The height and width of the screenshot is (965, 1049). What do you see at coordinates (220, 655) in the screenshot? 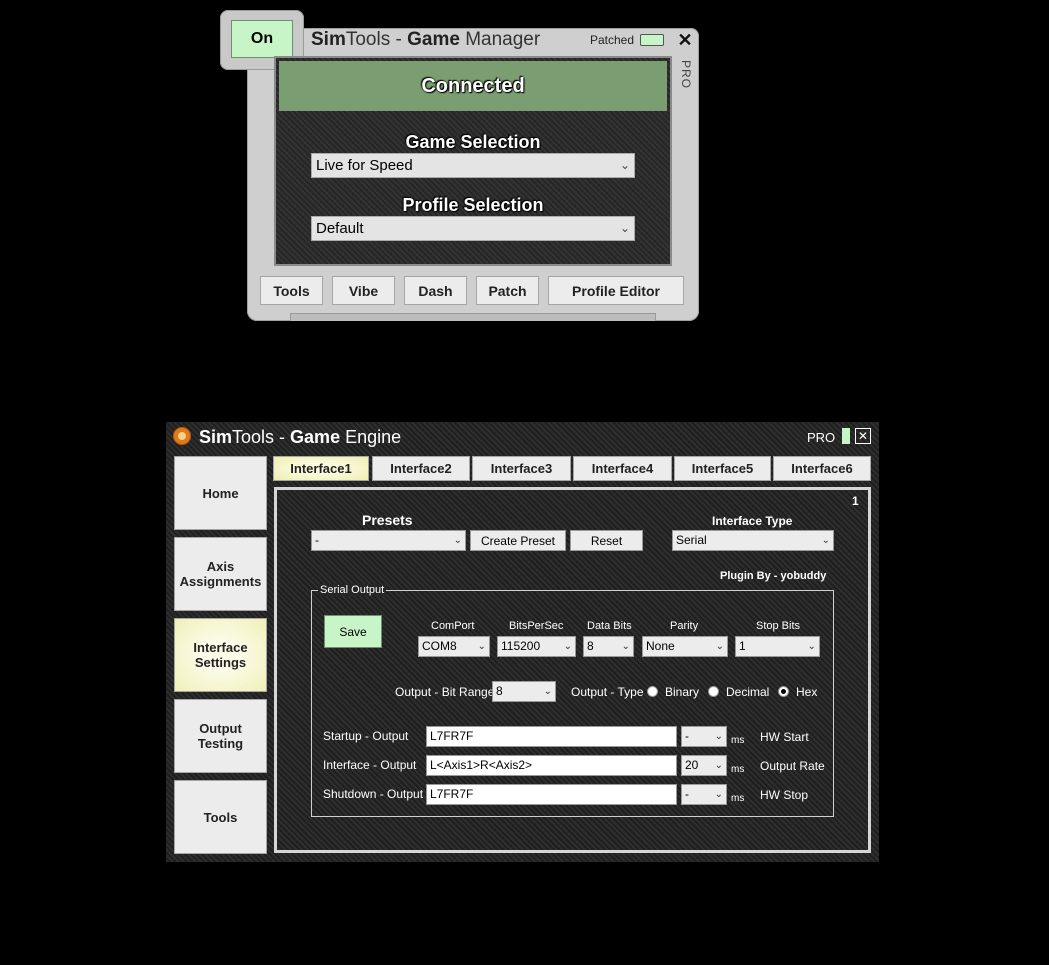
I see `nav-interface-settings: Interface Settings` at bounding box center [220, 655].